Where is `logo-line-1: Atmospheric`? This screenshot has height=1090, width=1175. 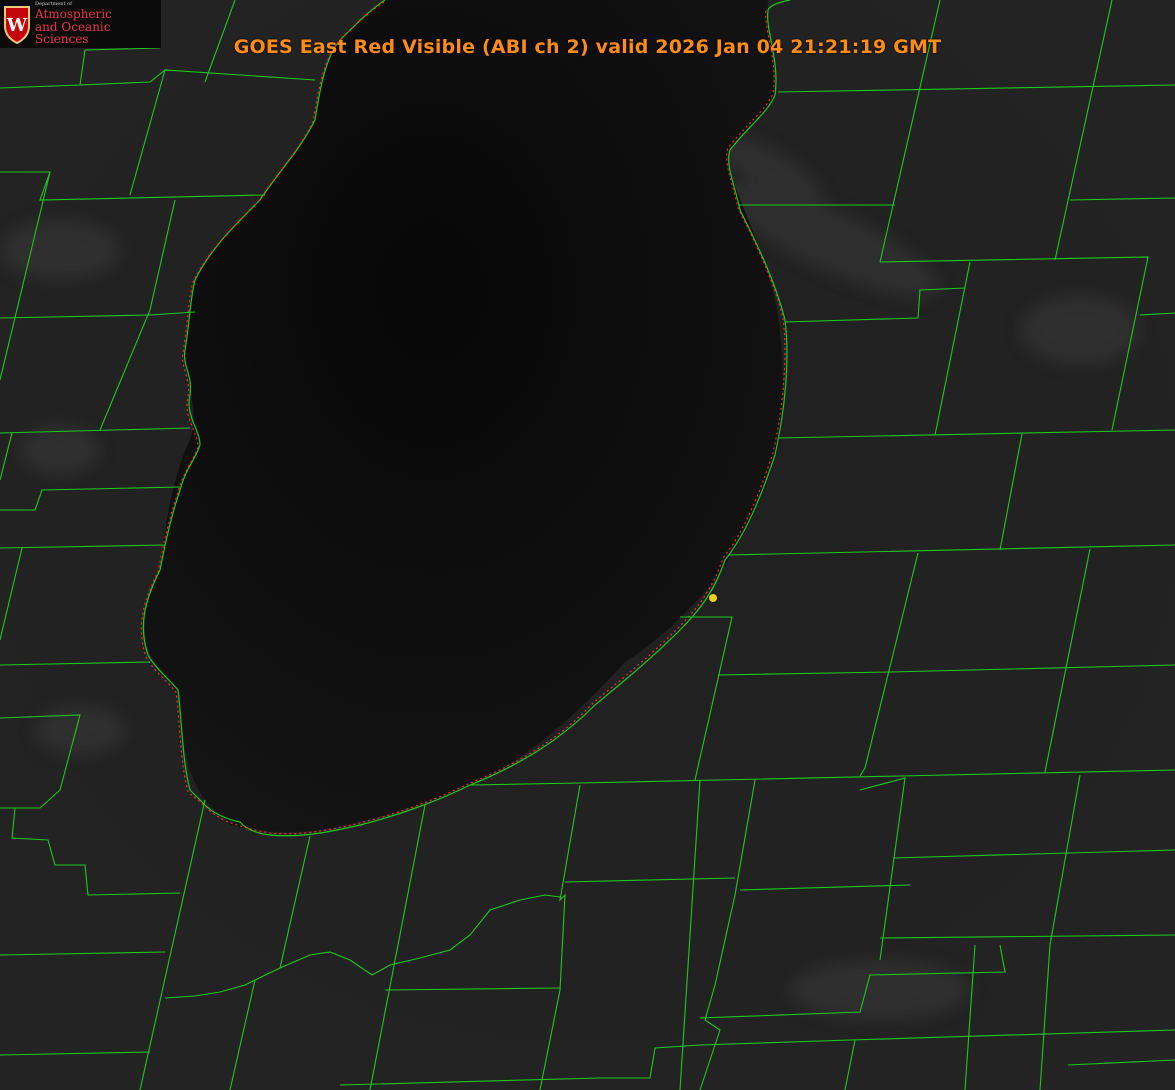
logo-line-1: Atmospheric is located at coordinates (73, 14).